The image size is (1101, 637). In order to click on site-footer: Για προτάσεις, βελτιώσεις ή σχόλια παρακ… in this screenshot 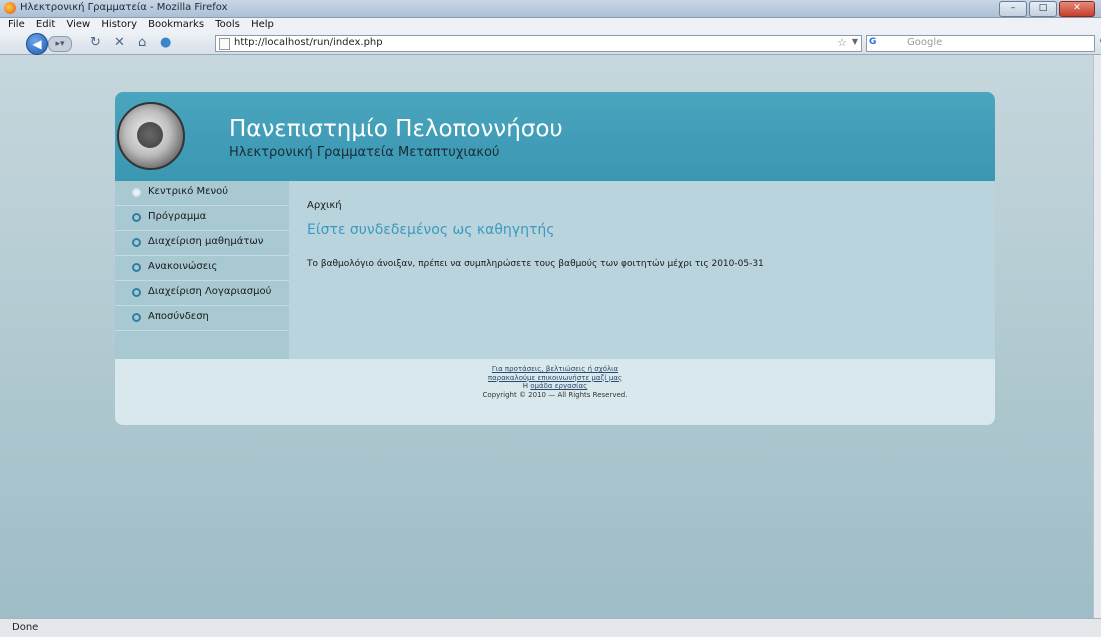, I will do `click(555, 392)`.